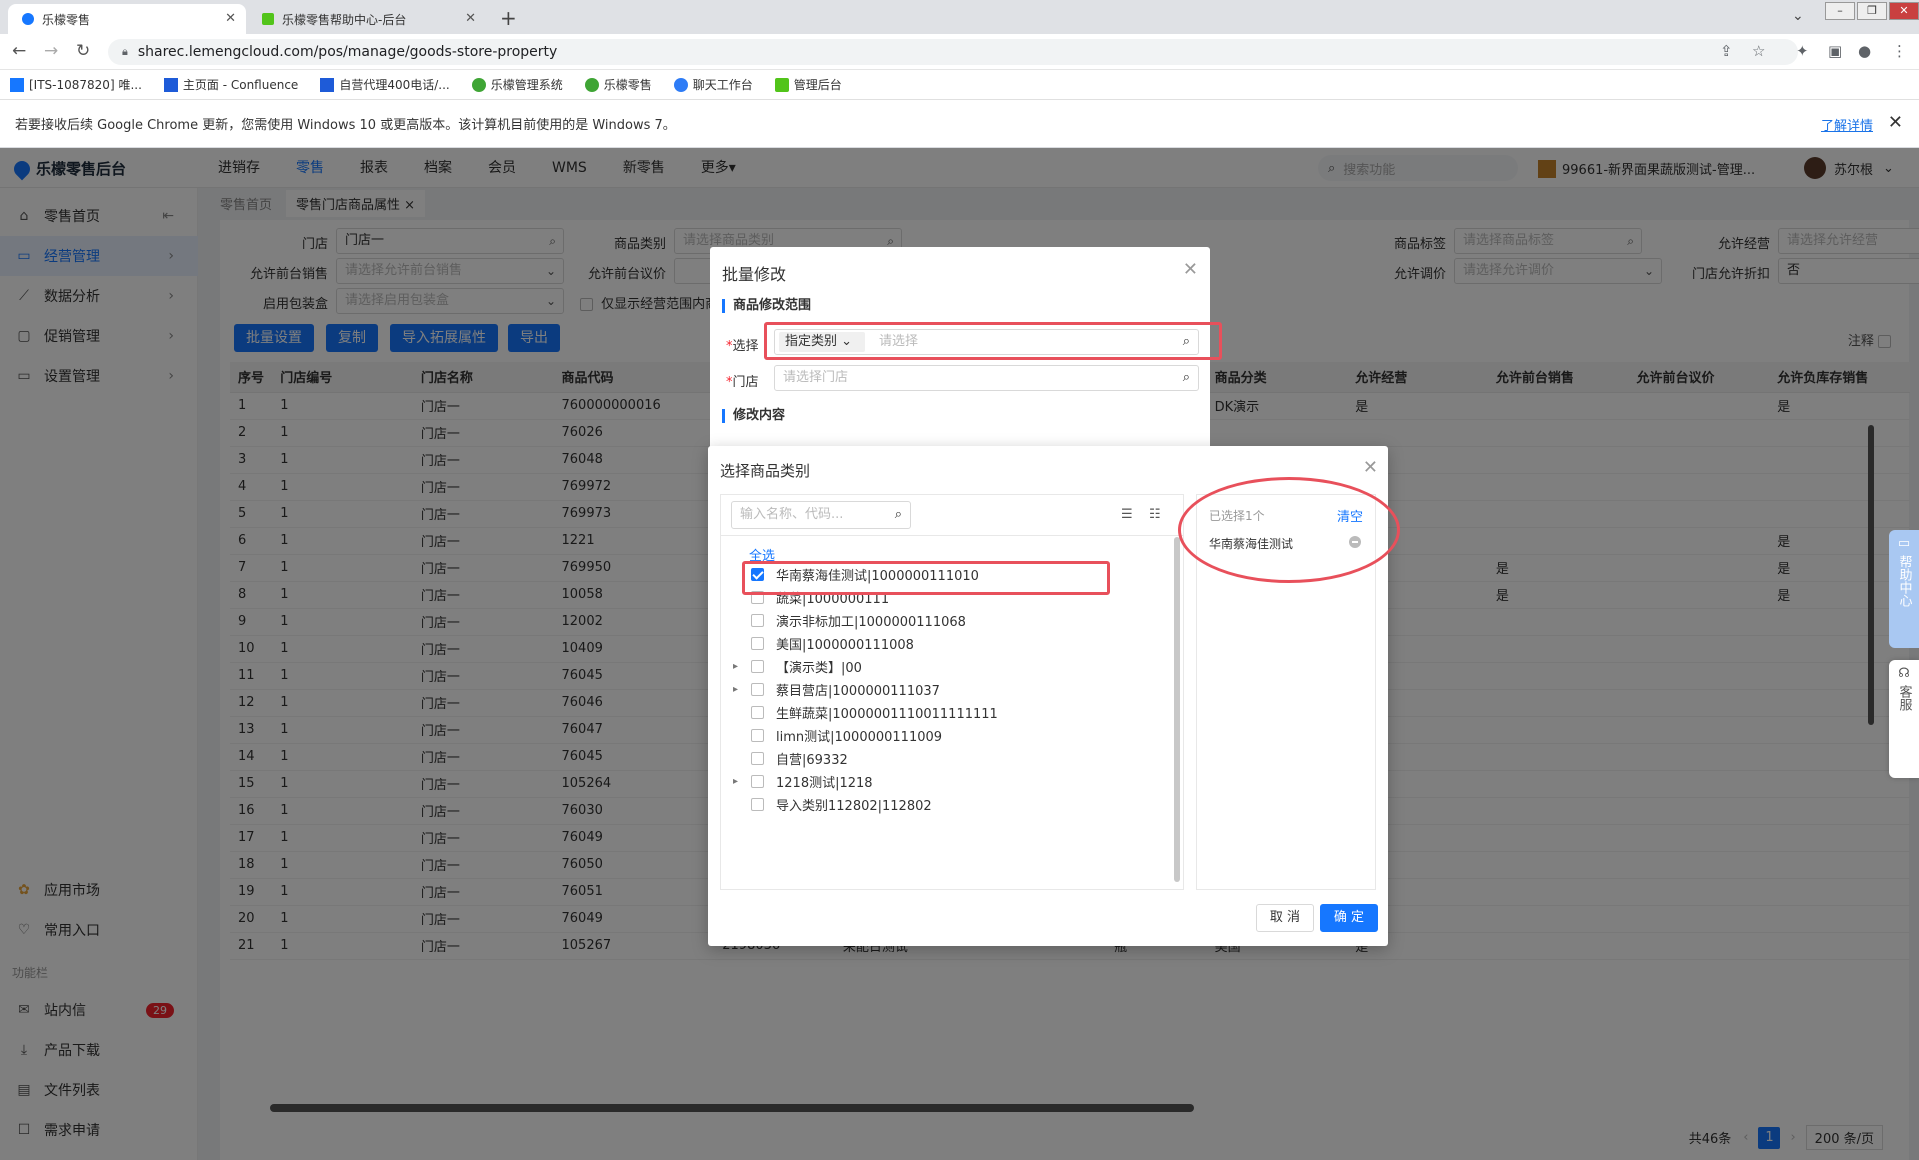  I want to click on sidepanel-icon: ▣, so click(1835, 51).